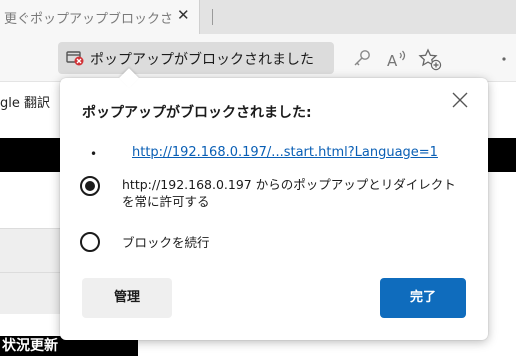 The image size is (516, 356). I want to click on popup-blocked-icon, so click(75, 58).